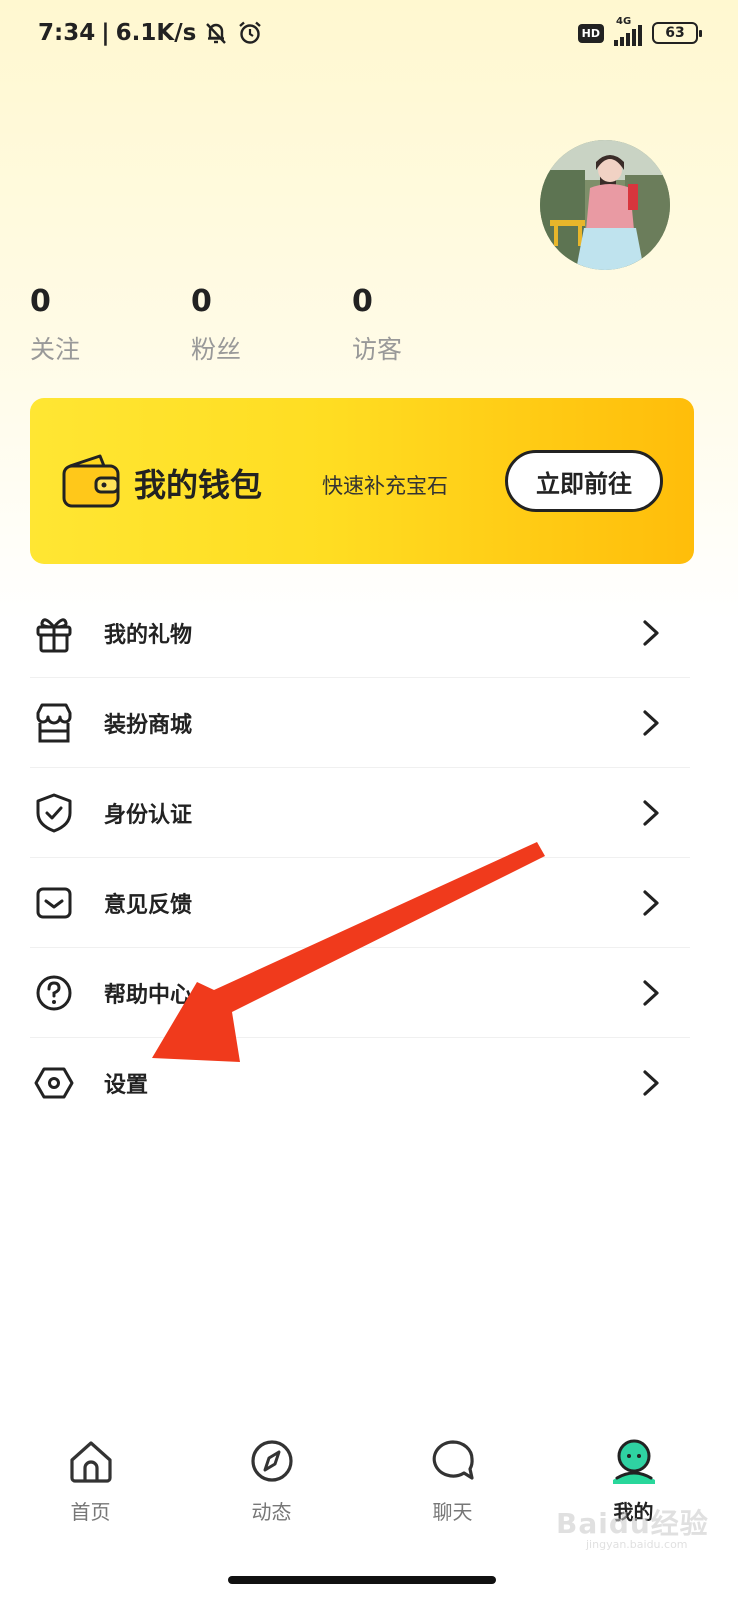 The width and height of the screenshot is (738, 1600). I want to click on shop-icon, so click(54, 722).